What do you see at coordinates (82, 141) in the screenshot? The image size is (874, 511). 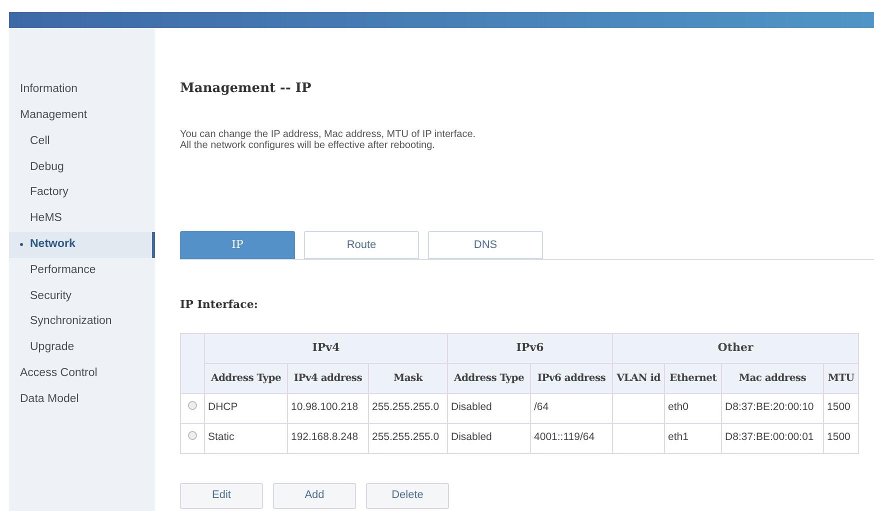 I see `sidebar-item: Cell` at bounding box center [82, 141].